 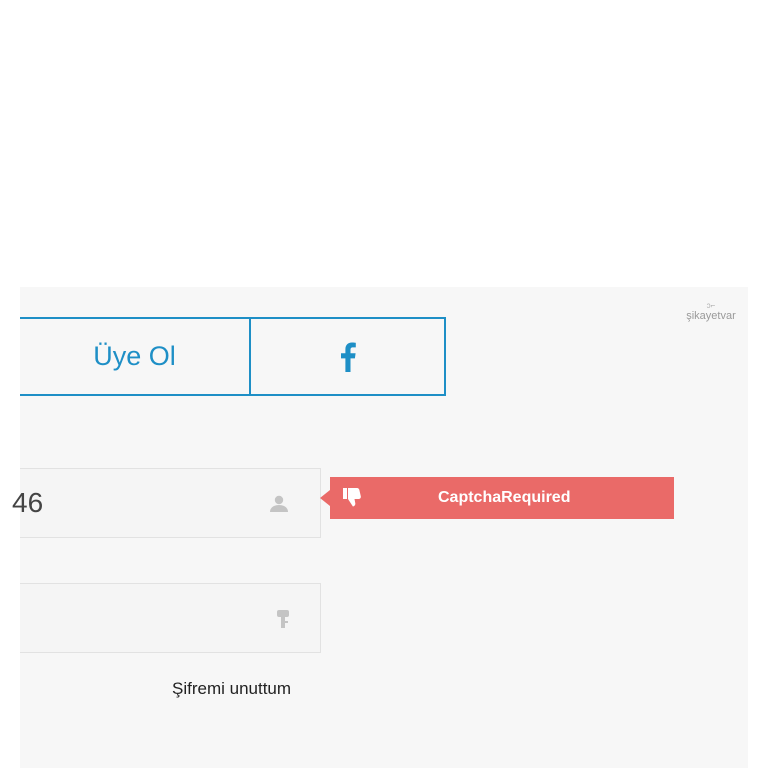 I want to click on forgot-password-link: Şifremi unuttum, so click(x=231, y=689).